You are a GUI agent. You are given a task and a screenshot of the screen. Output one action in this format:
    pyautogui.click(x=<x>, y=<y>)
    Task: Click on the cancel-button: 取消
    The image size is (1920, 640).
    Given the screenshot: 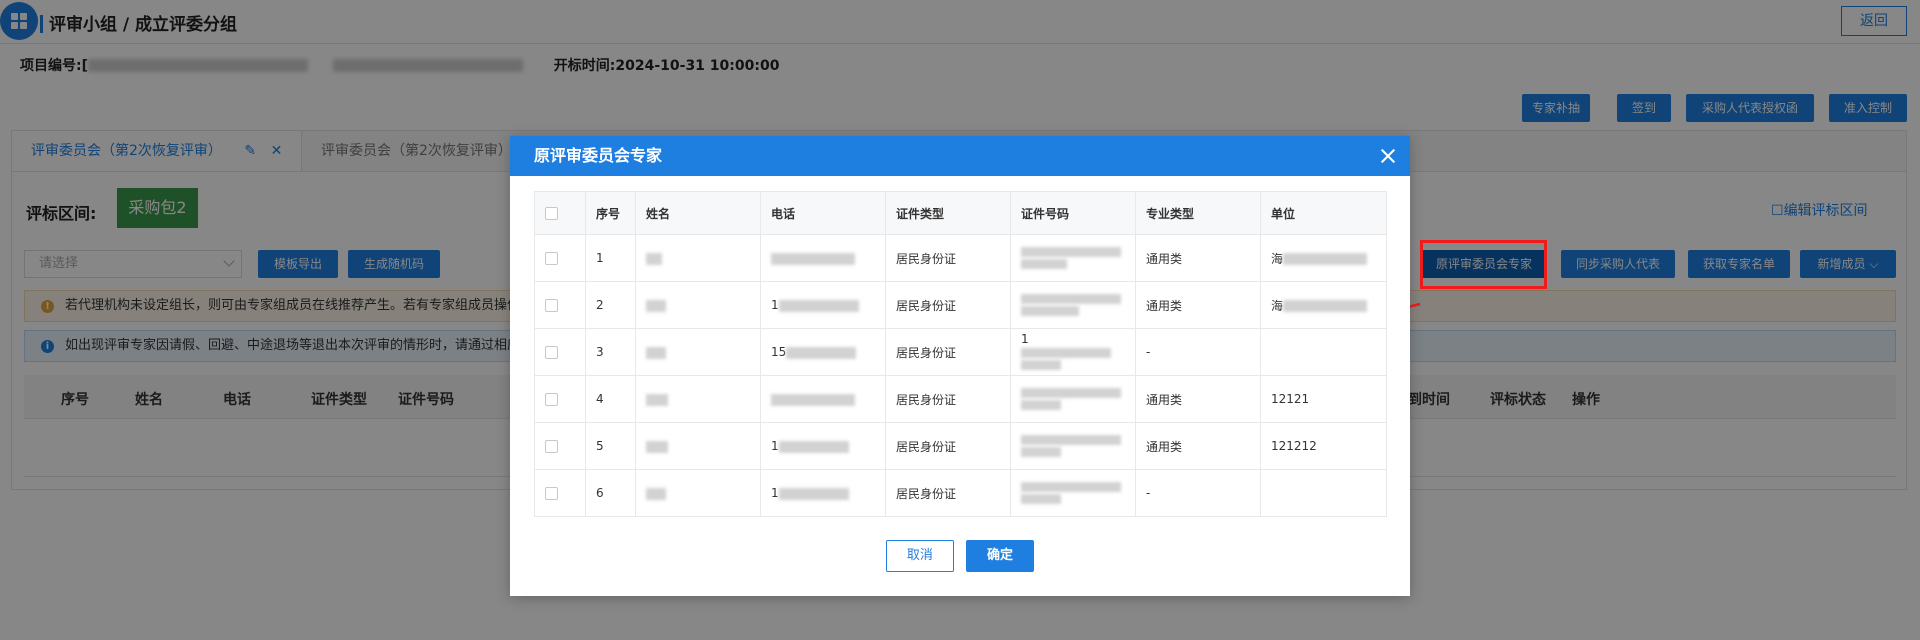 What is the action you would take?
    pyautogui.click(x=919, y=556)
    